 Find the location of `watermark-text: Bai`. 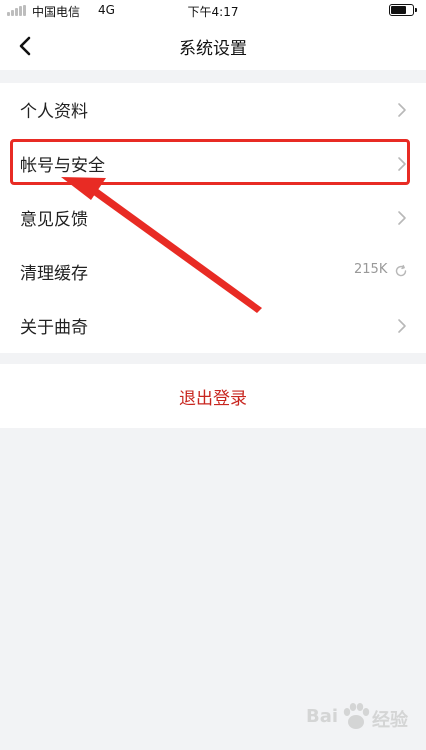

watermark-text: Bai is located at coordinates (322, 716).